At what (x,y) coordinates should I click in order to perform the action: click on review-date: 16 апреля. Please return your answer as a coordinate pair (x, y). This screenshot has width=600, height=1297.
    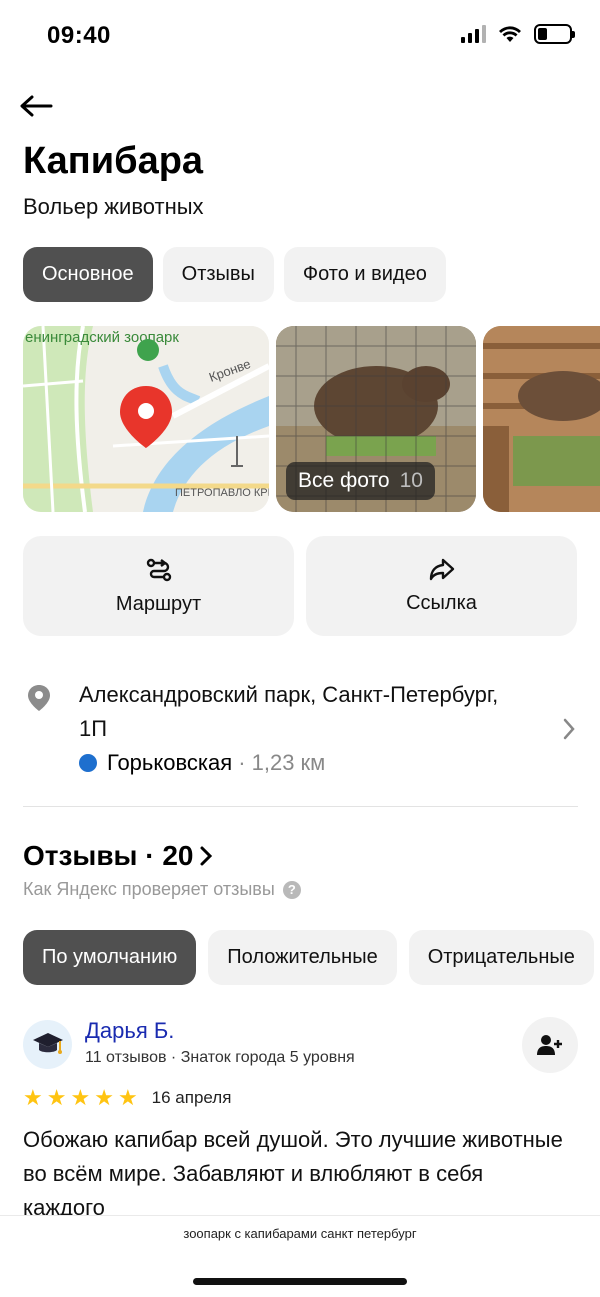
    Looking at the image, I should click on (191, 1097).